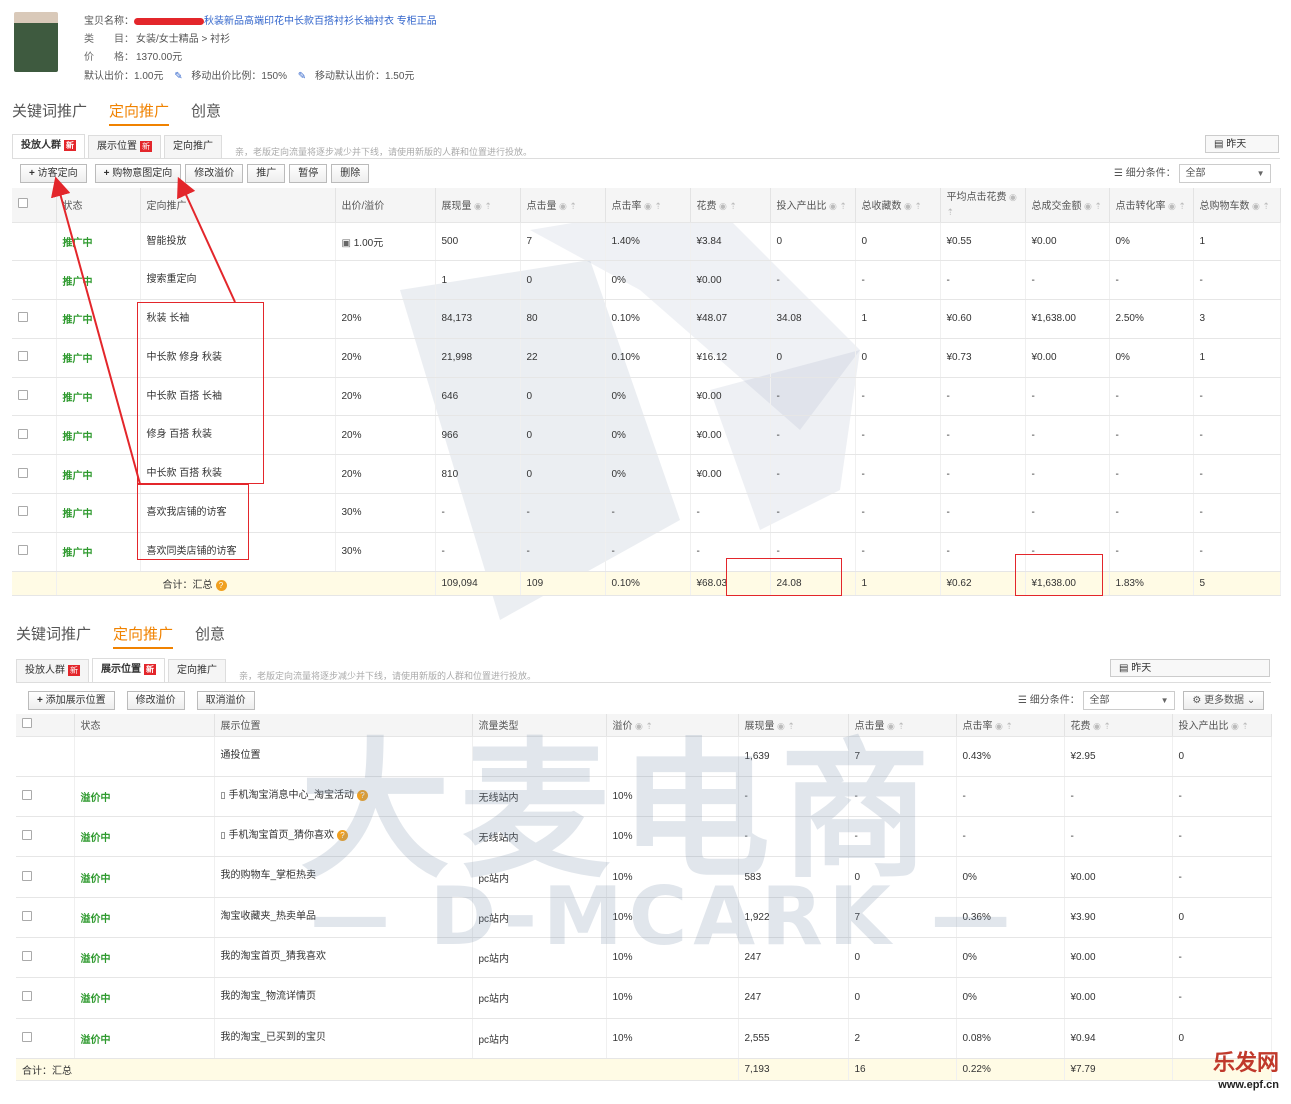  I want to click on bid-value: ▣ 1.00元, so click(385, 242).